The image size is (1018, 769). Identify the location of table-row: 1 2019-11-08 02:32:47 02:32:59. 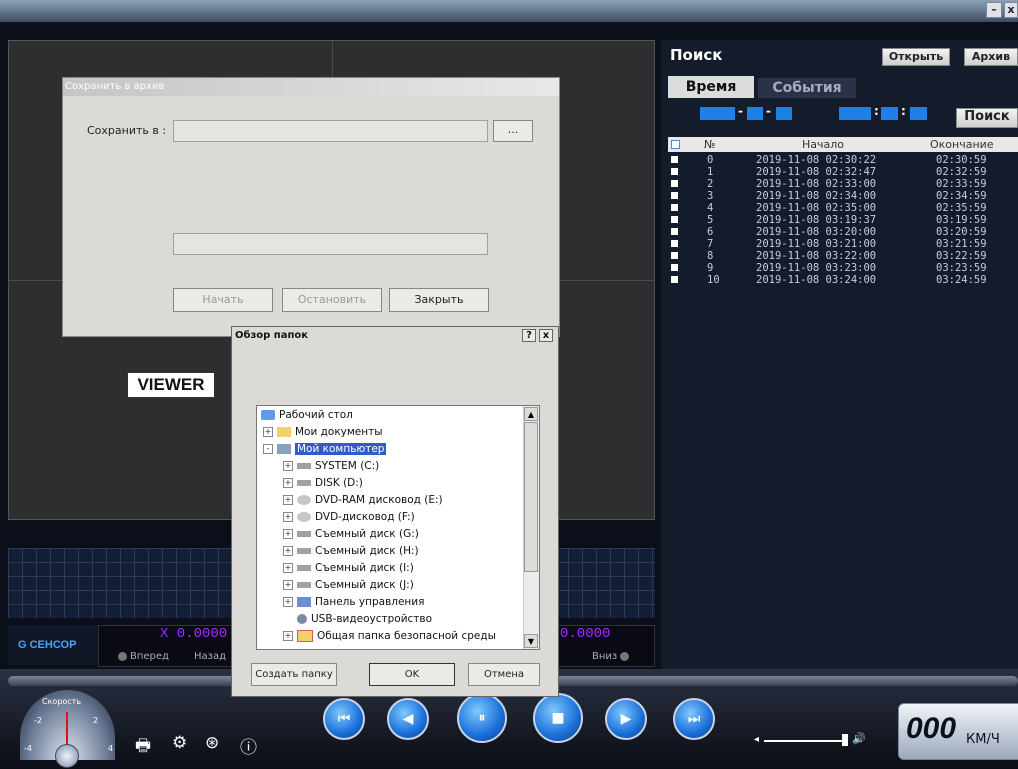
(843, 172).